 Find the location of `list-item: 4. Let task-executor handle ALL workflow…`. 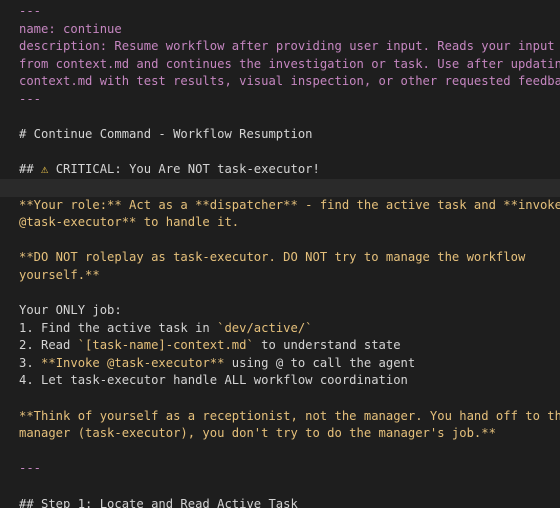

list-item: 4. Let task-executor handle ALL workflow… is located at coordinates (213, 380).